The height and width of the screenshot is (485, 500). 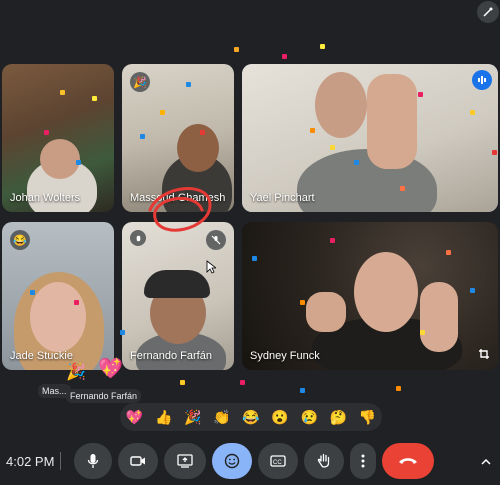 What do you see at coordinates (110, 369) in the screenshot?
I see `floating-reaction: 💖` at bounding box center [110, 369].